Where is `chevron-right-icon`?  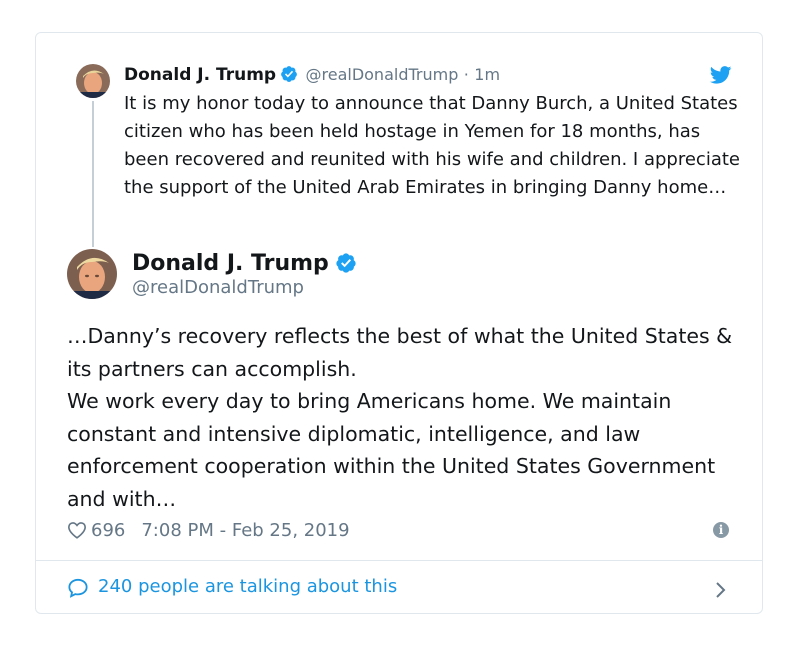
chevron-right-icon is located at coordinates (721, 592).